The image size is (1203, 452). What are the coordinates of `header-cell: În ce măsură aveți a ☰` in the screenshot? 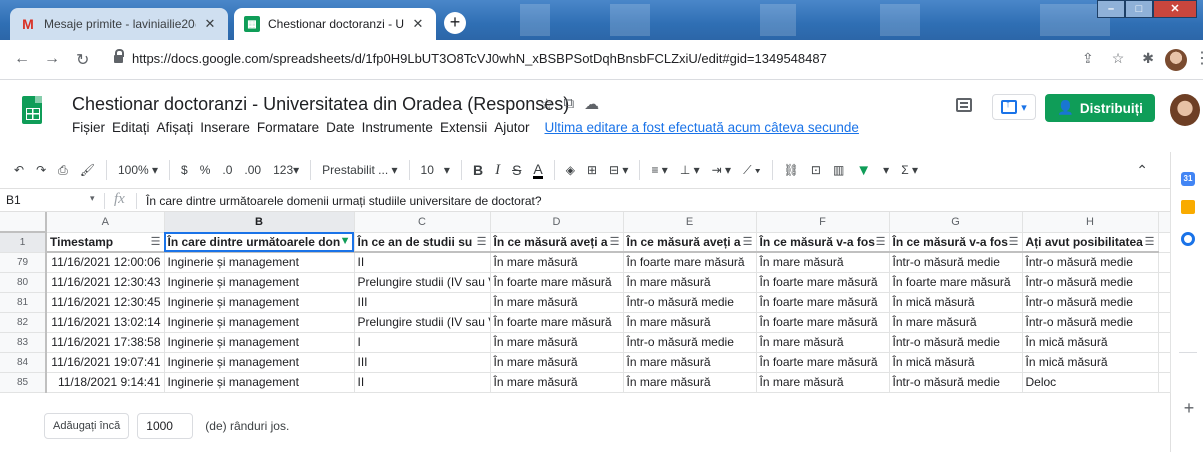 It's located at (557, 242).